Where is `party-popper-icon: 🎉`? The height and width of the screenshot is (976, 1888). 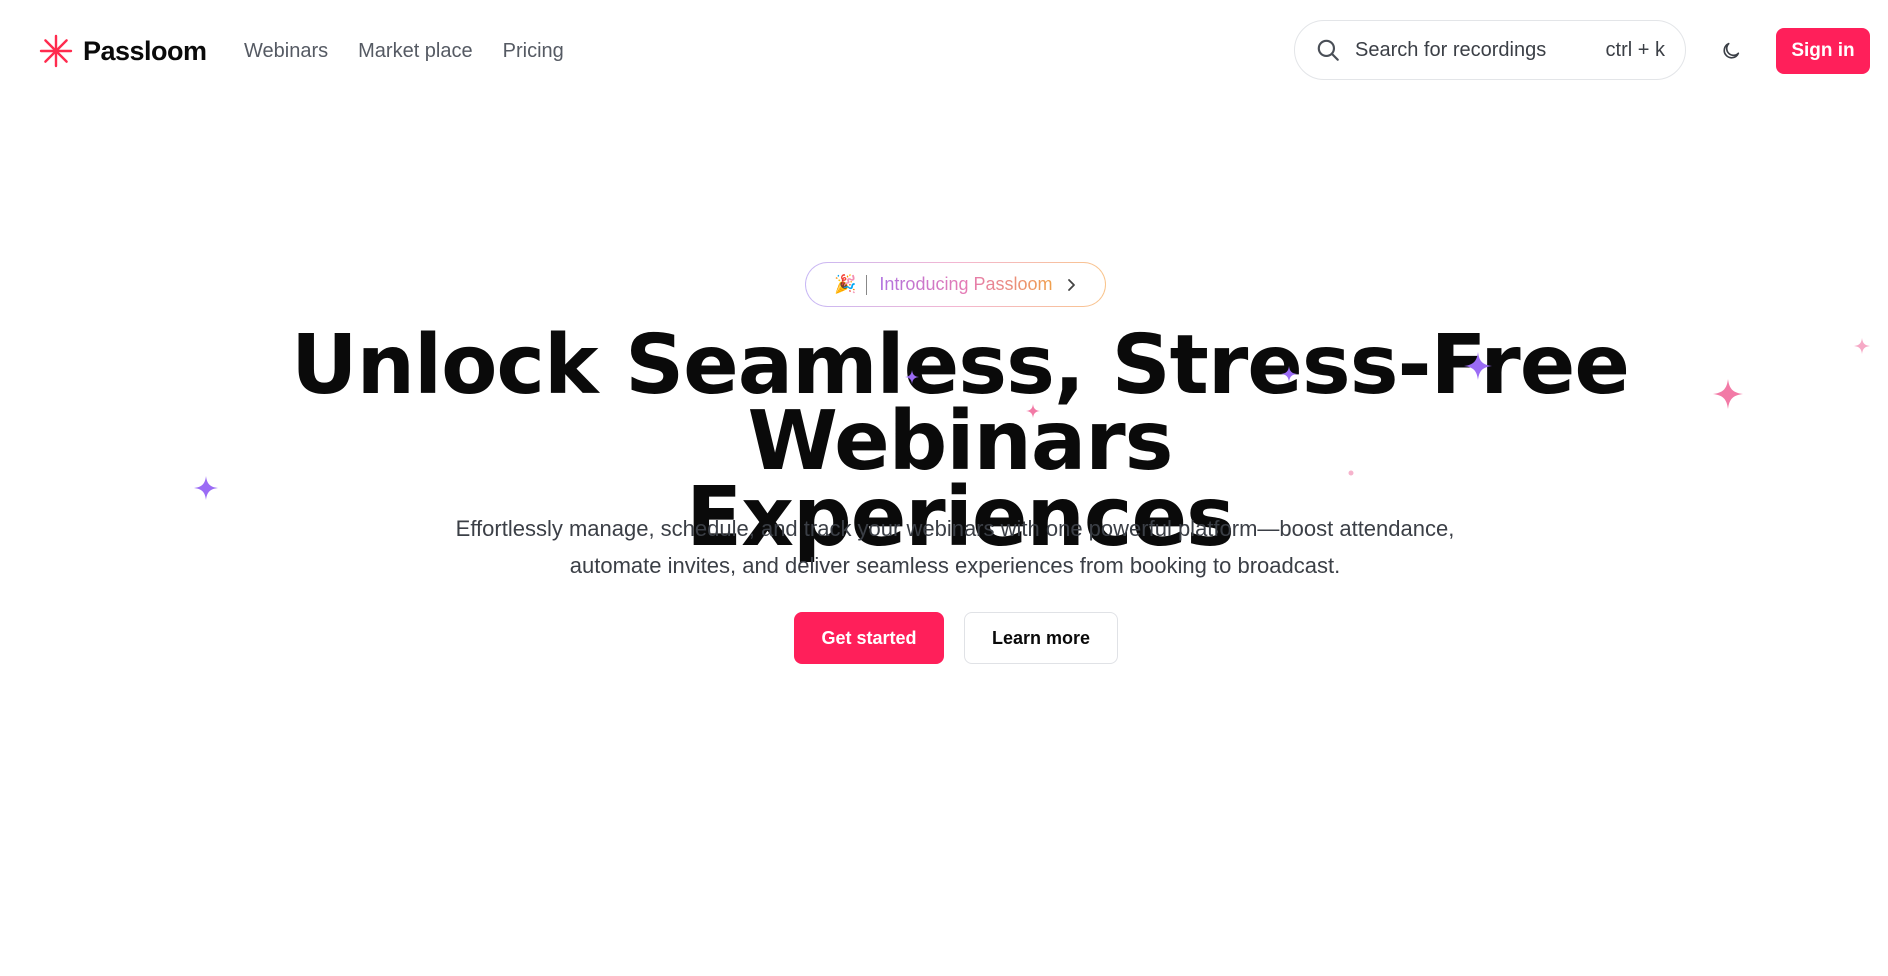
party-popper-icon: 🎉 is located at coordinates (845, 284).